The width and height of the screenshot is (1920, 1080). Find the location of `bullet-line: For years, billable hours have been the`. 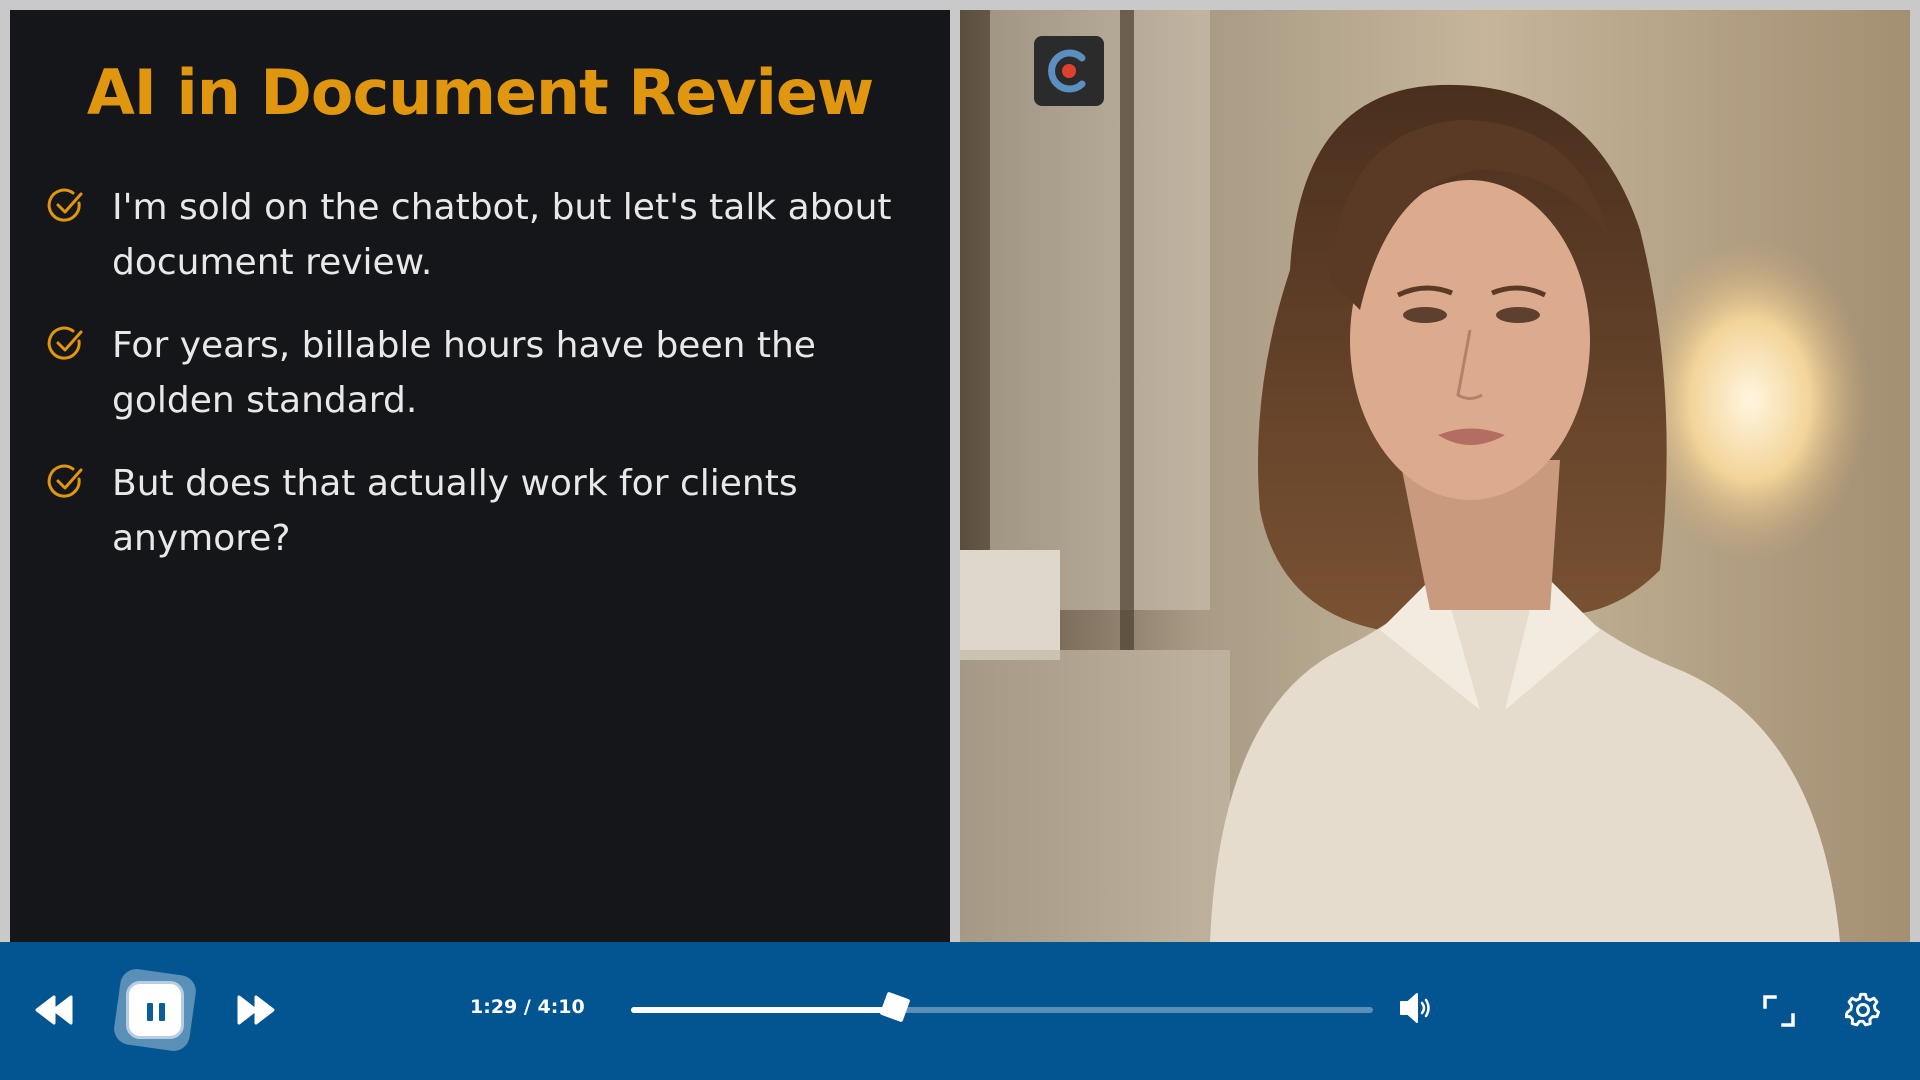

bullet-line: For years, billable hours have been the is located at coordinates (464, 345).